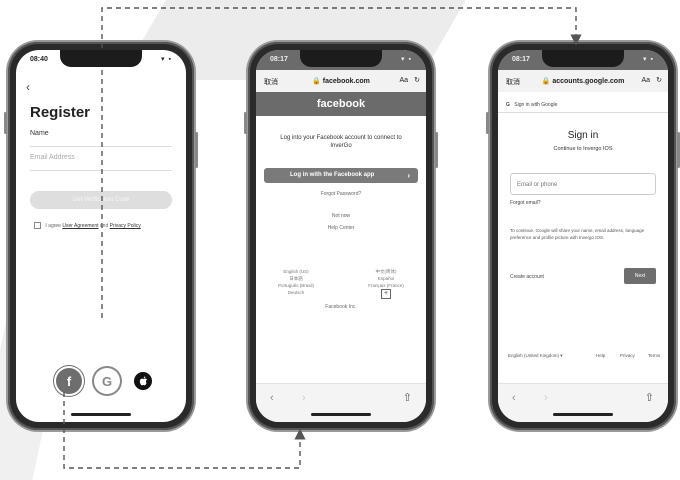 Image resolution: width=680 pixels, height=480 pixels. What do you see at coordinates (525, 203) in the screenshot?
I see `forgot-email-link: Forgot email?` at bounding box center [525, 203].